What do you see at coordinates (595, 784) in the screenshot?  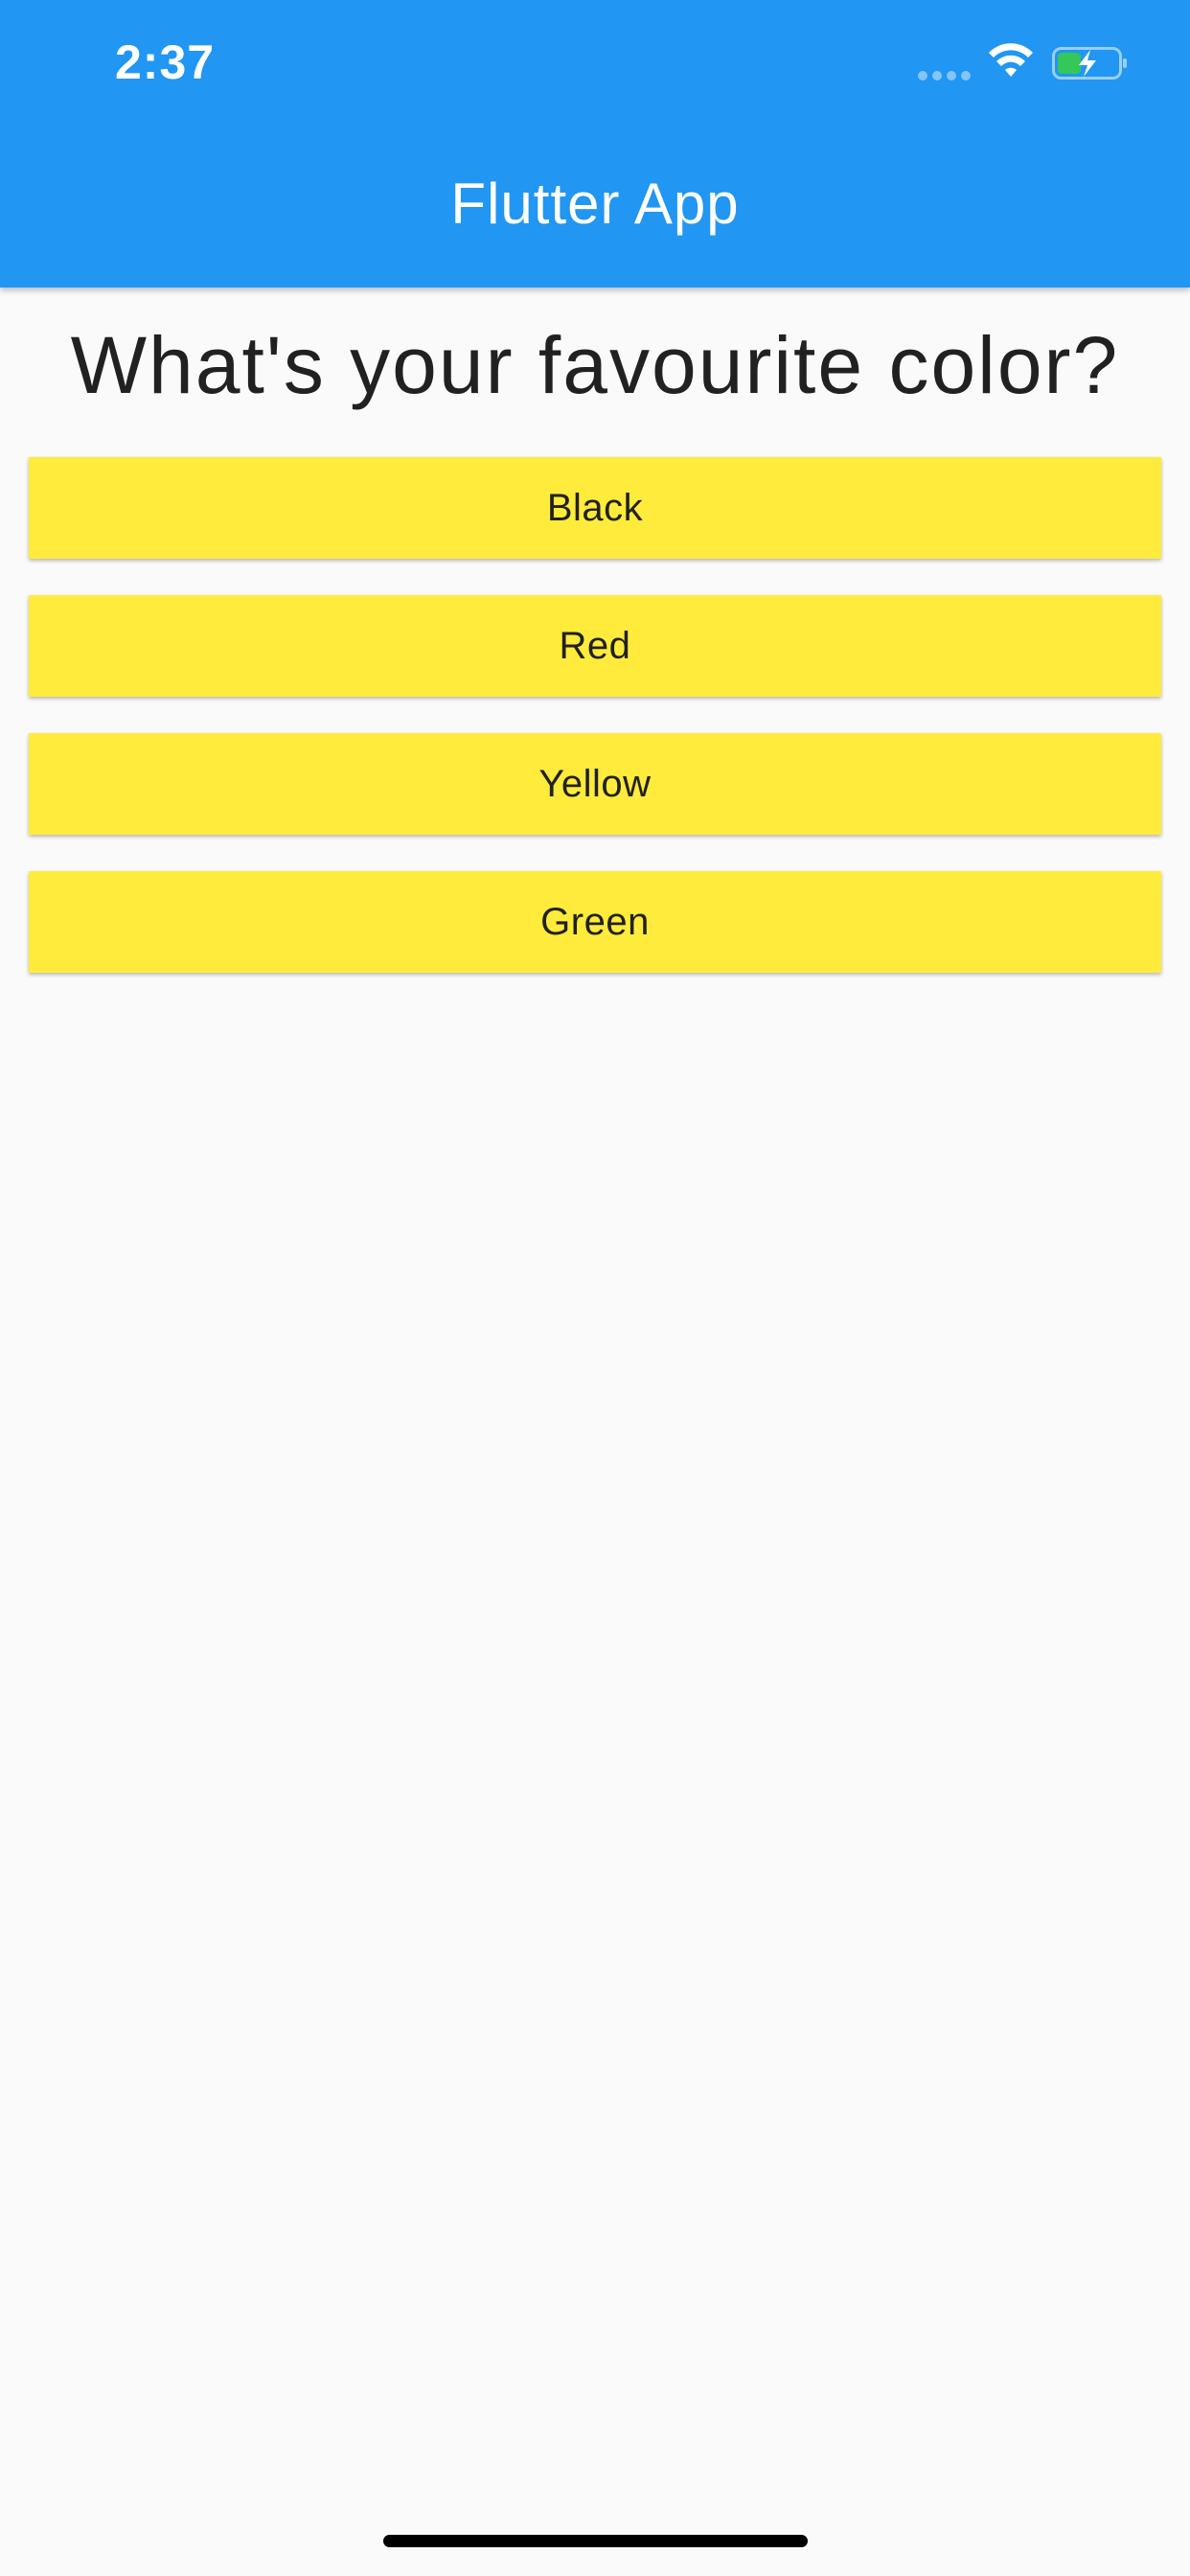 I see `answer-button-yellow: Yellow` at bounding box center [595, 784].